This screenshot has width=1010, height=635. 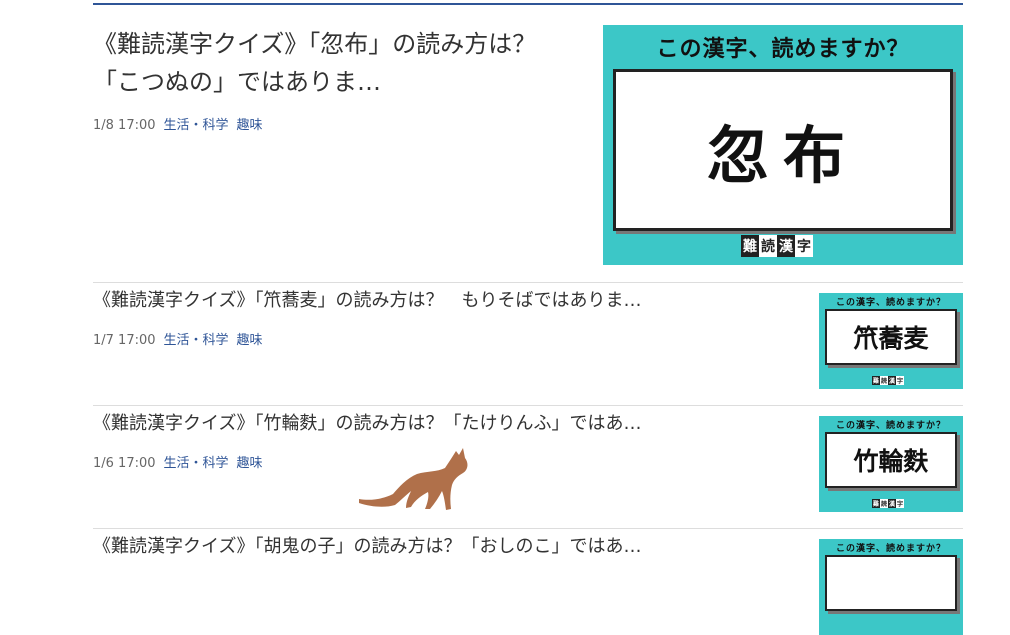 I want to click on article-meta: 1/6 17:00 生活・科学 趣味, so click(x=178, y=461).